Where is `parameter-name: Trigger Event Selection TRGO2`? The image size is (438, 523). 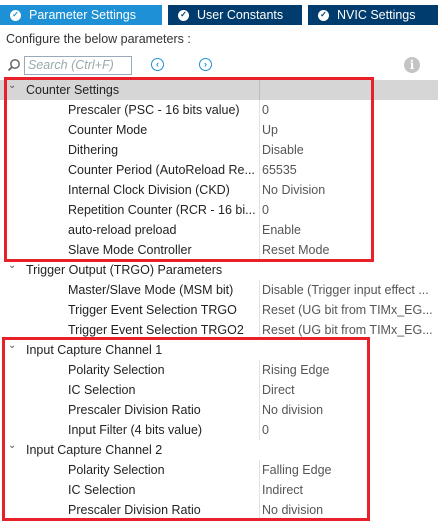 parameter-name: Trigger Event Selection TRGO2 is located at coordinates (156, 330).